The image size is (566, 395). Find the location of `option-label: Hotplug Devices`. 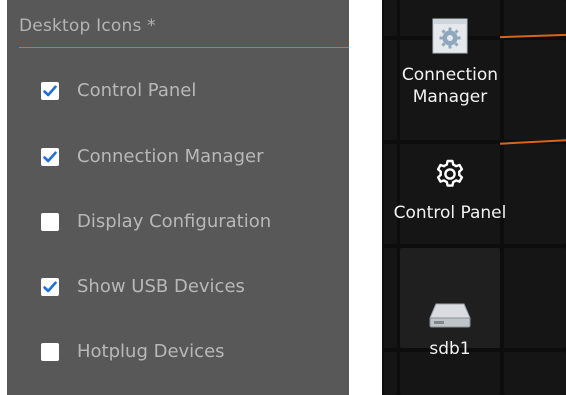

option-label: Hotplug Devices is located at coordinates (151, 351).